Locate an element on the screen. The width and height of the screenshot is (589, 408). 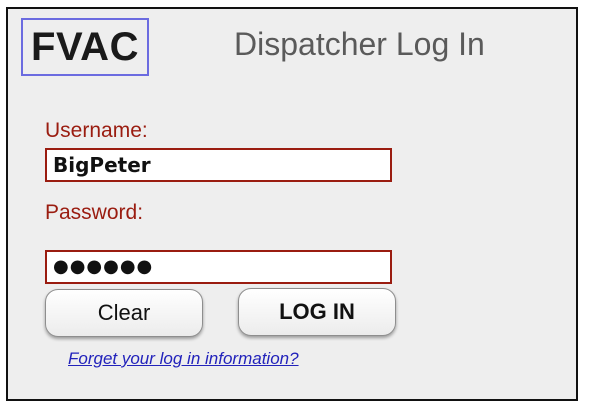
login-button: LOG IN is located at coordinates (317, 312).